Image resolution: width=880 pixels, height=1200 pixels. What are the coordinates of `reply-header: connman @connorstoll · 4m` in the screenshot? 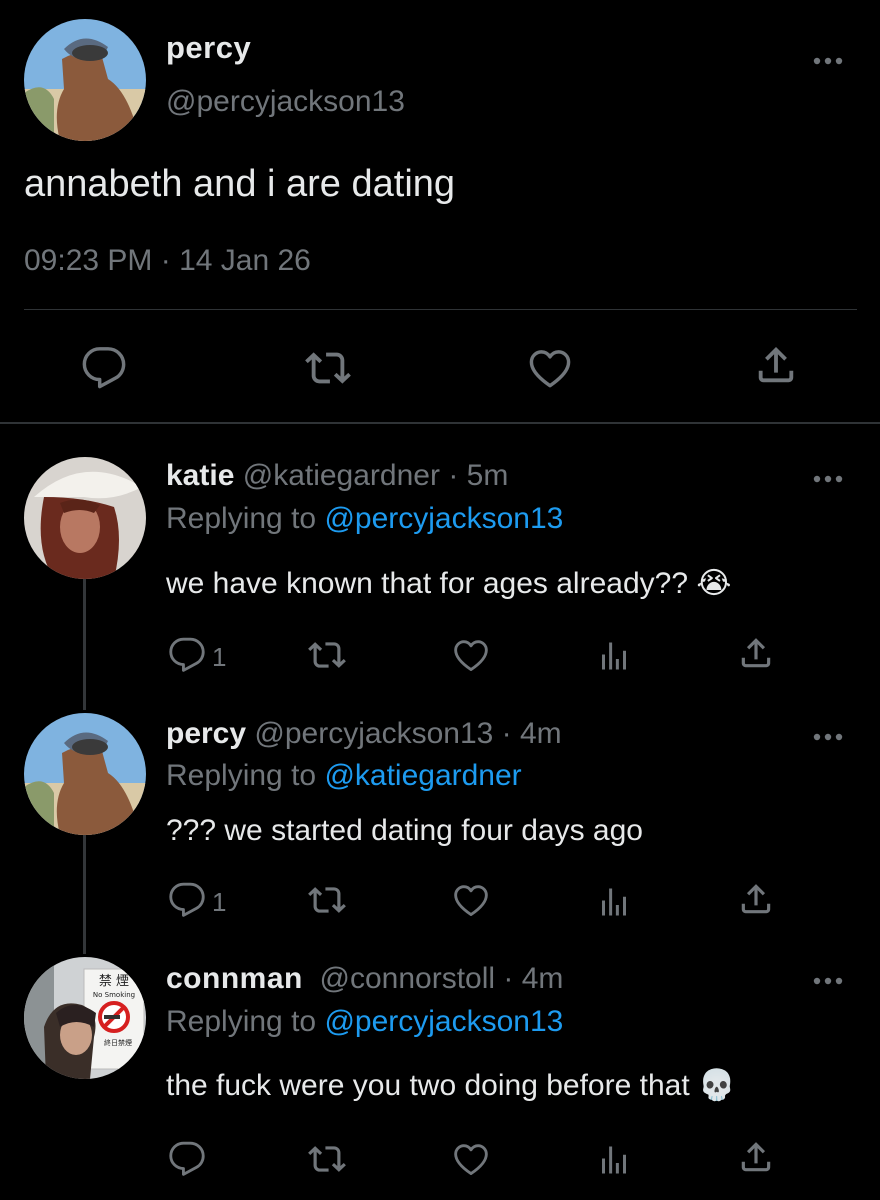 It's located at (364, 979).